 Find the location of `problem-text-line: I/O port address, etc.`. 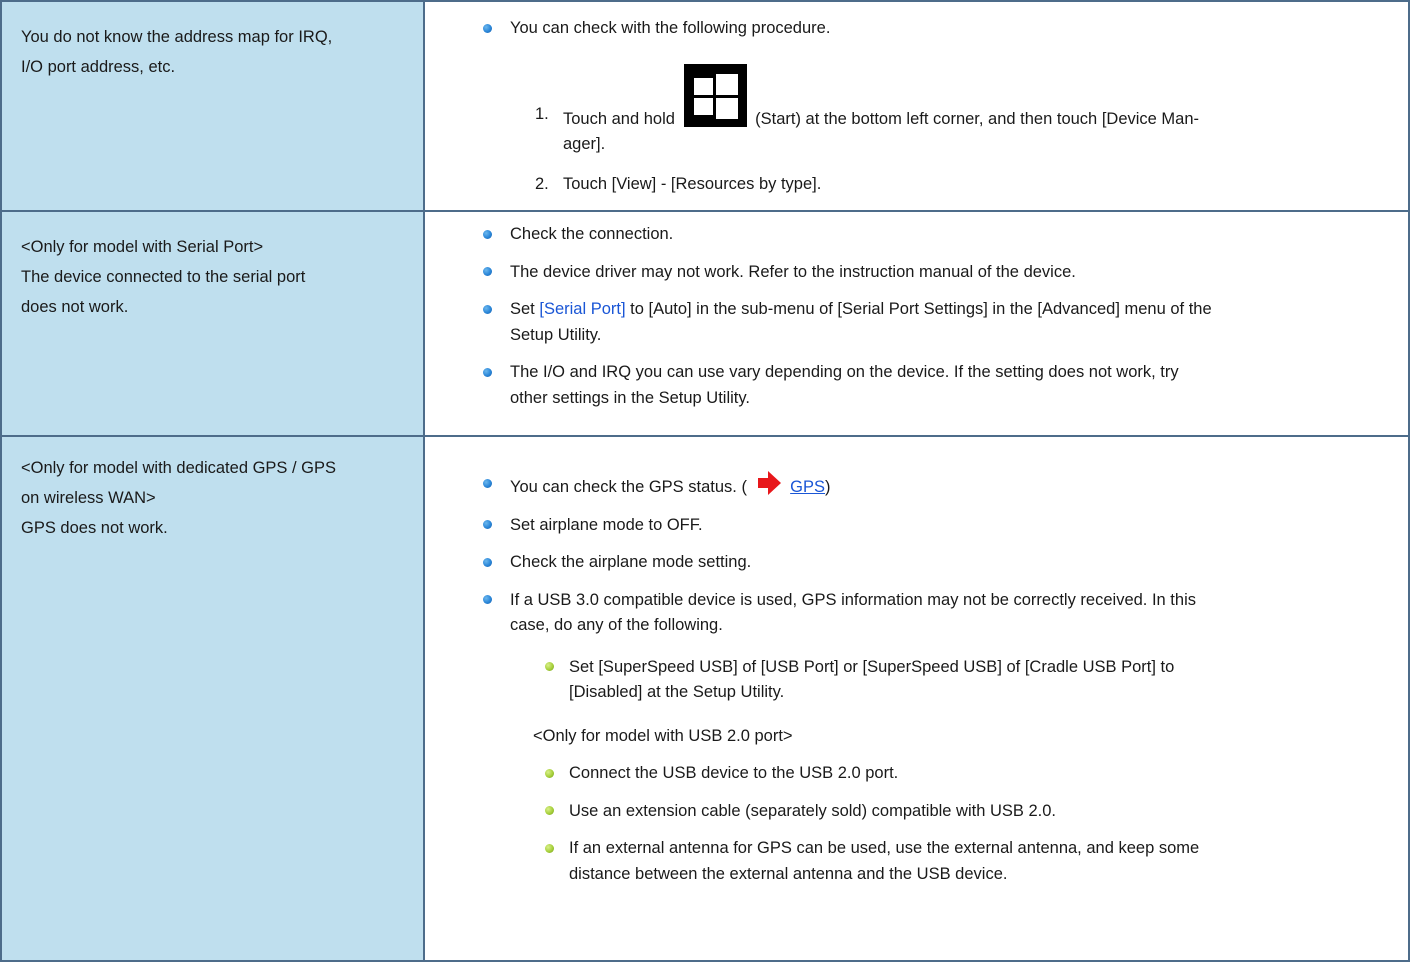

problem-text-line: I/O port address, etc. is located at coordinates (98, 67).